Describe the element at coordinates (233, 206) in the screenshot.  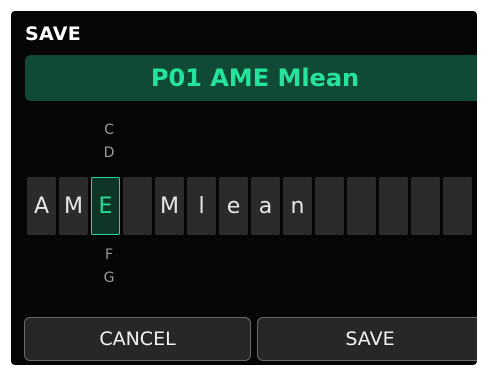
I see `char-cell: e` at that location.